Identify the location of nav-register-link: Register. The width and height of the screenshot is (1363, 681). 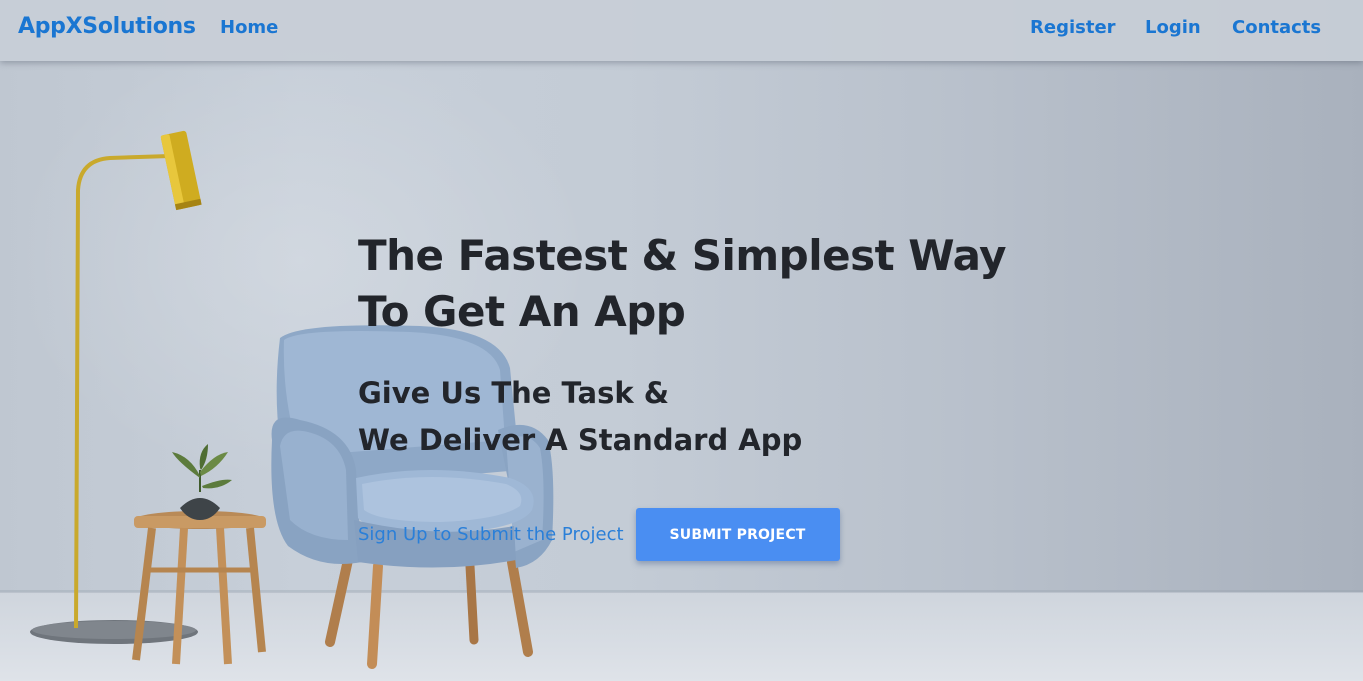
(1073, 27).